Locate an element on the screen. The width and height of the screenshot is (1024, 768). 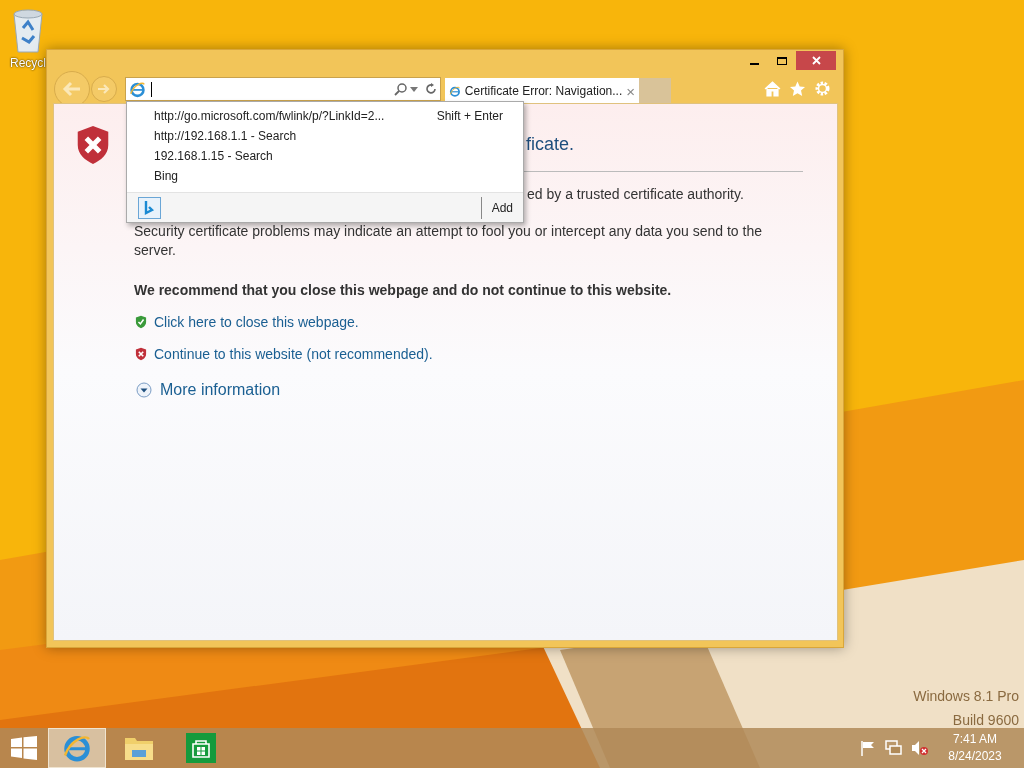
home-icon is located at coordinates (772, 88).